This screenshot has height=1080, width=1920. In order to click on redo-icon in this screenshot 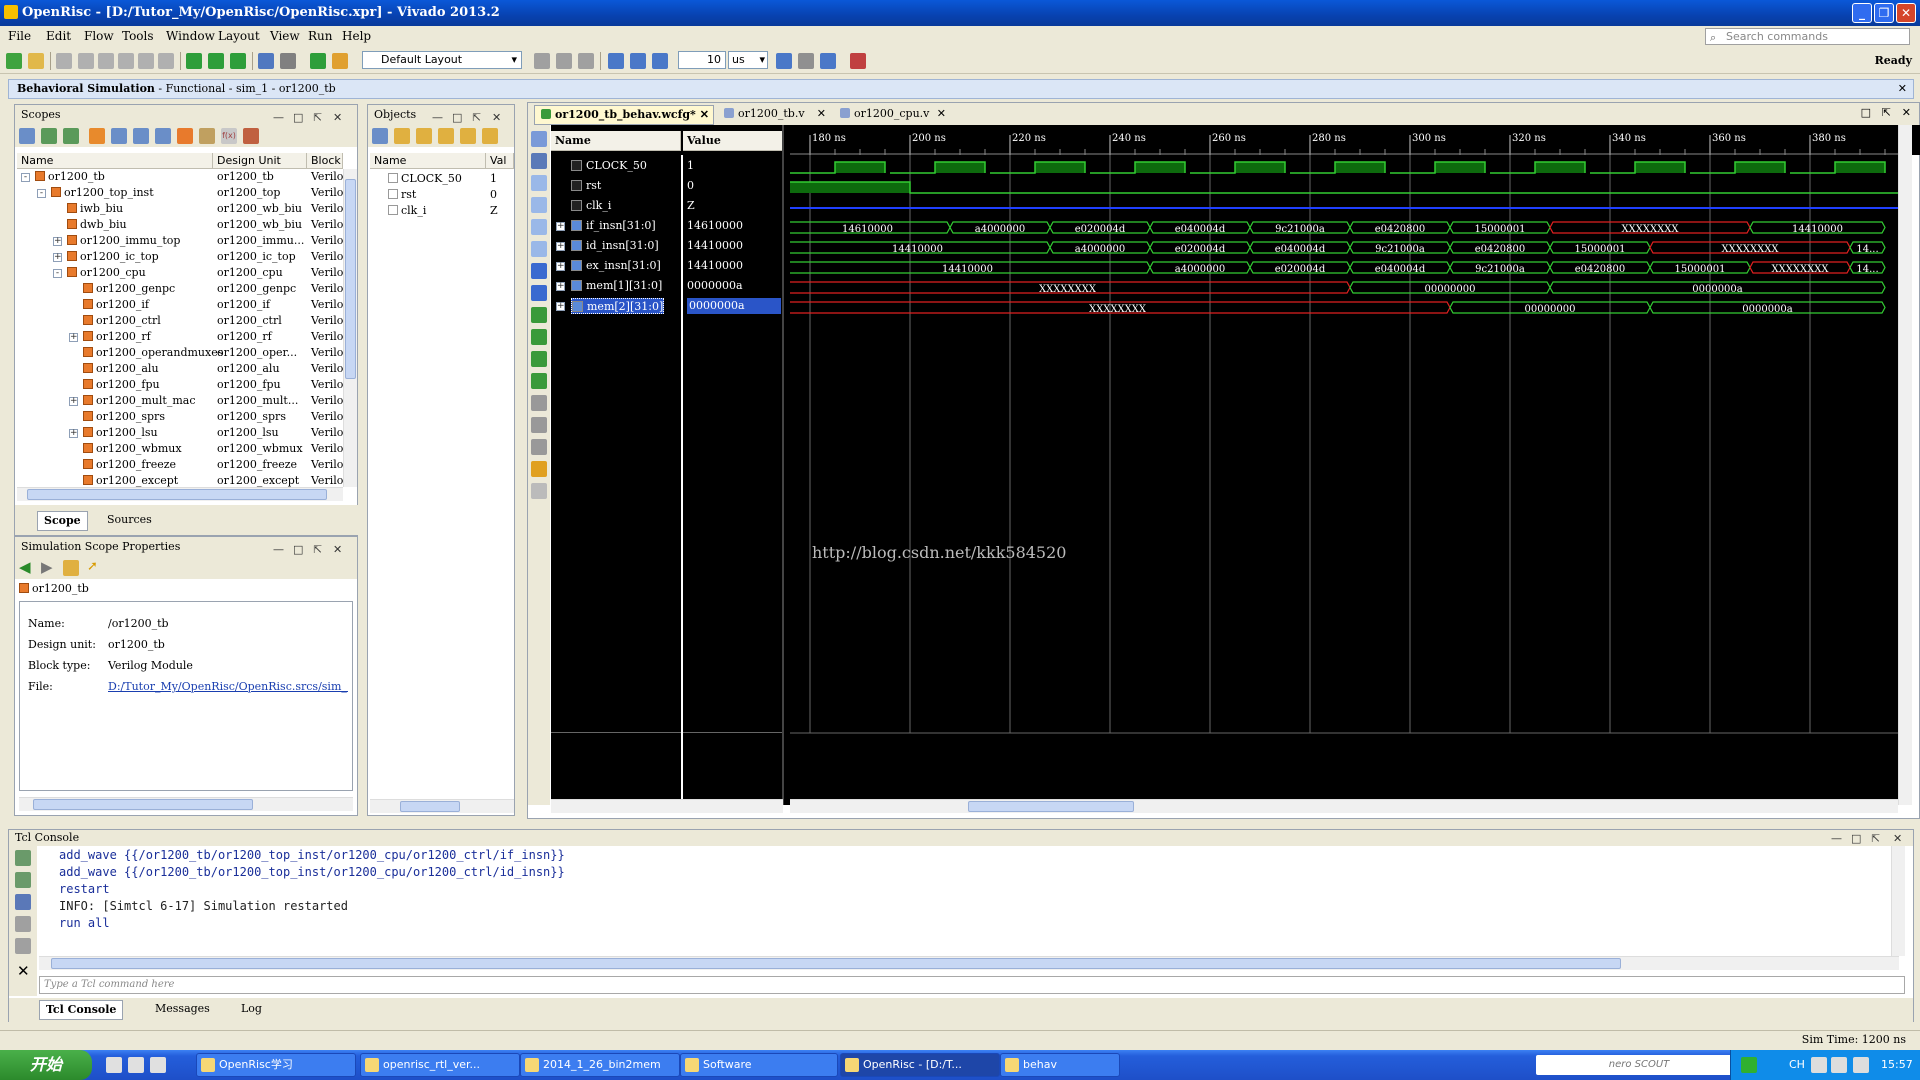, I will do `click(106, 61)`.